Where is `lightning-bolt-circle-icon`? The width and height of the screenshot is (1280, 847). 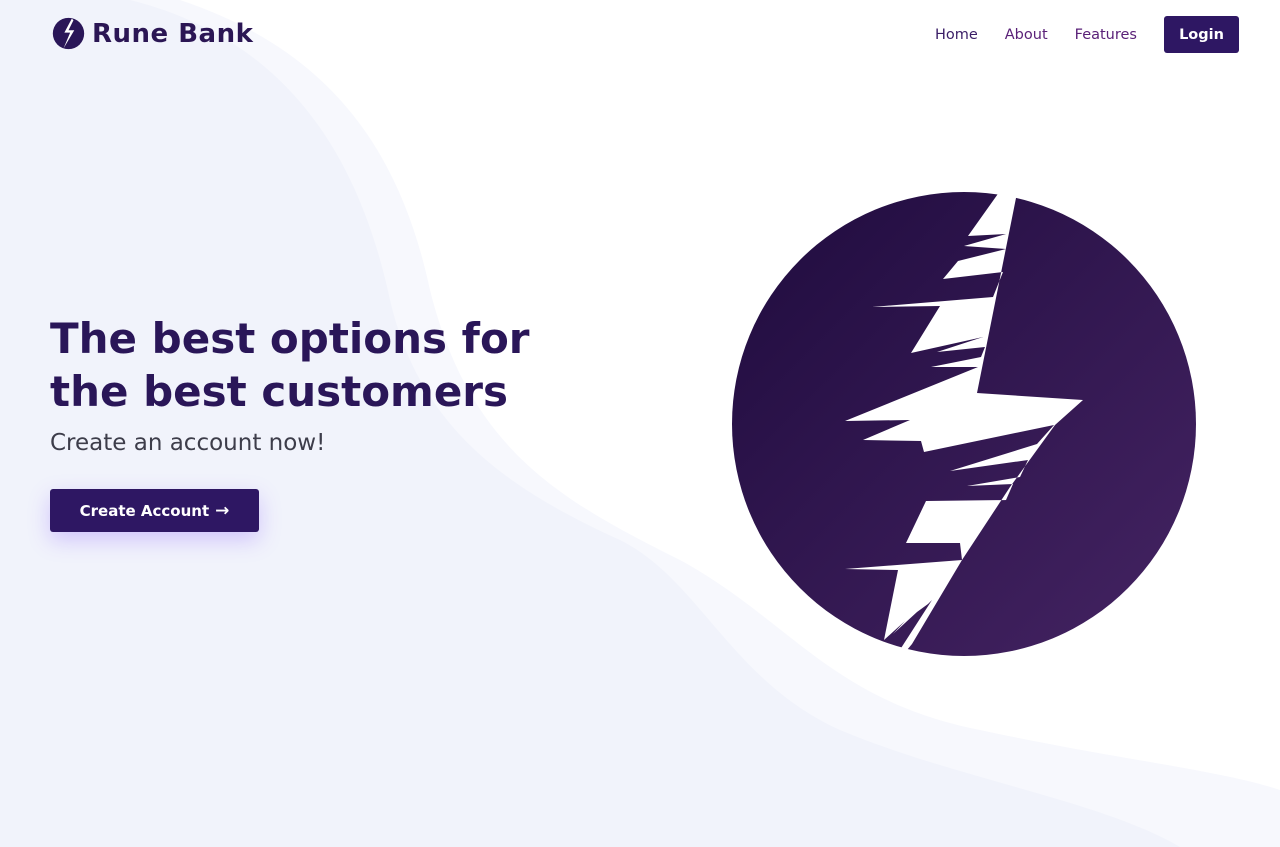
lightning-bolt-circle-icon is located at coordinates (68, 33).